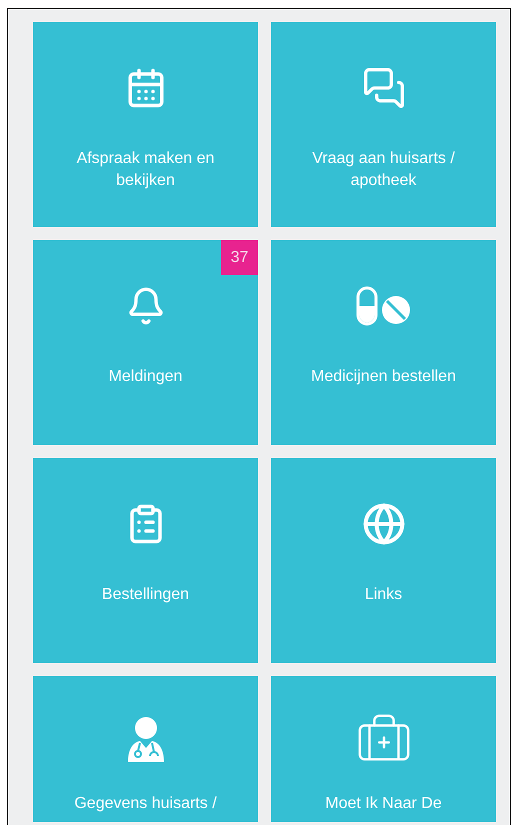  What do you see at coordinates (383, 124) in the screenshot?
I see `menu-tile: Vraag aan huisarts / apotheek` at bounding box center [383, 124].